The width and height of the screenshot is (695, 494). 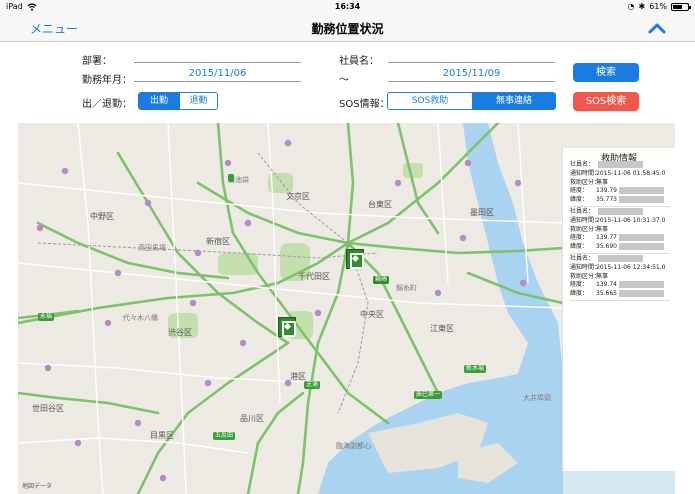 I want to click on page-title: 勤務位置状況, so click(x=347, y=29).